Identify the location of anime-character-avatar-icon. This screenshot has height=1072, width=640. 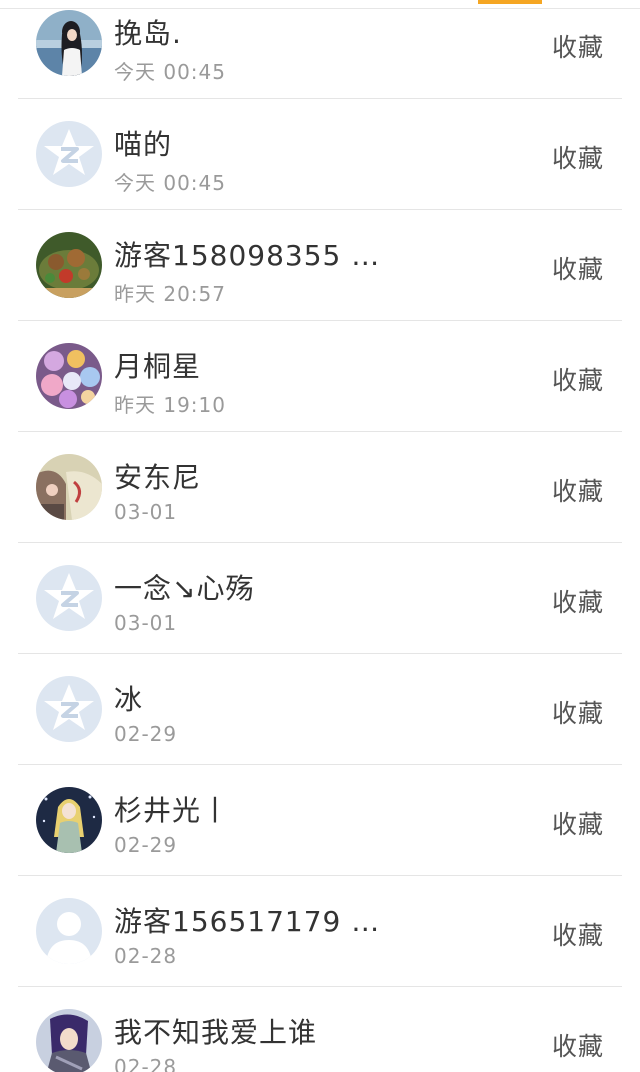
(69, 487).